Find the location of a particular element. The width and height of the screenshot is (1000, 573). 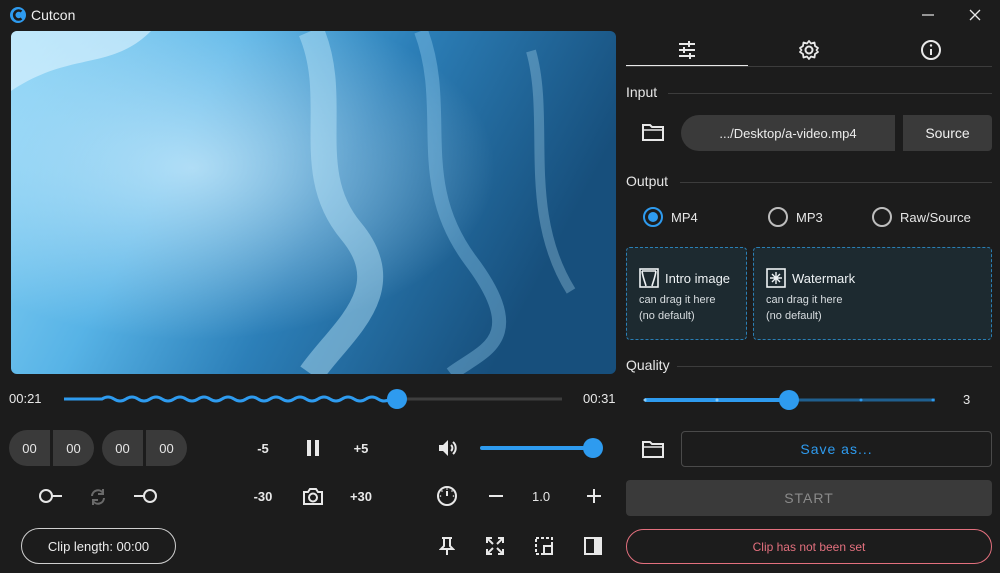

tab-options is located at coordinates (687, 50).